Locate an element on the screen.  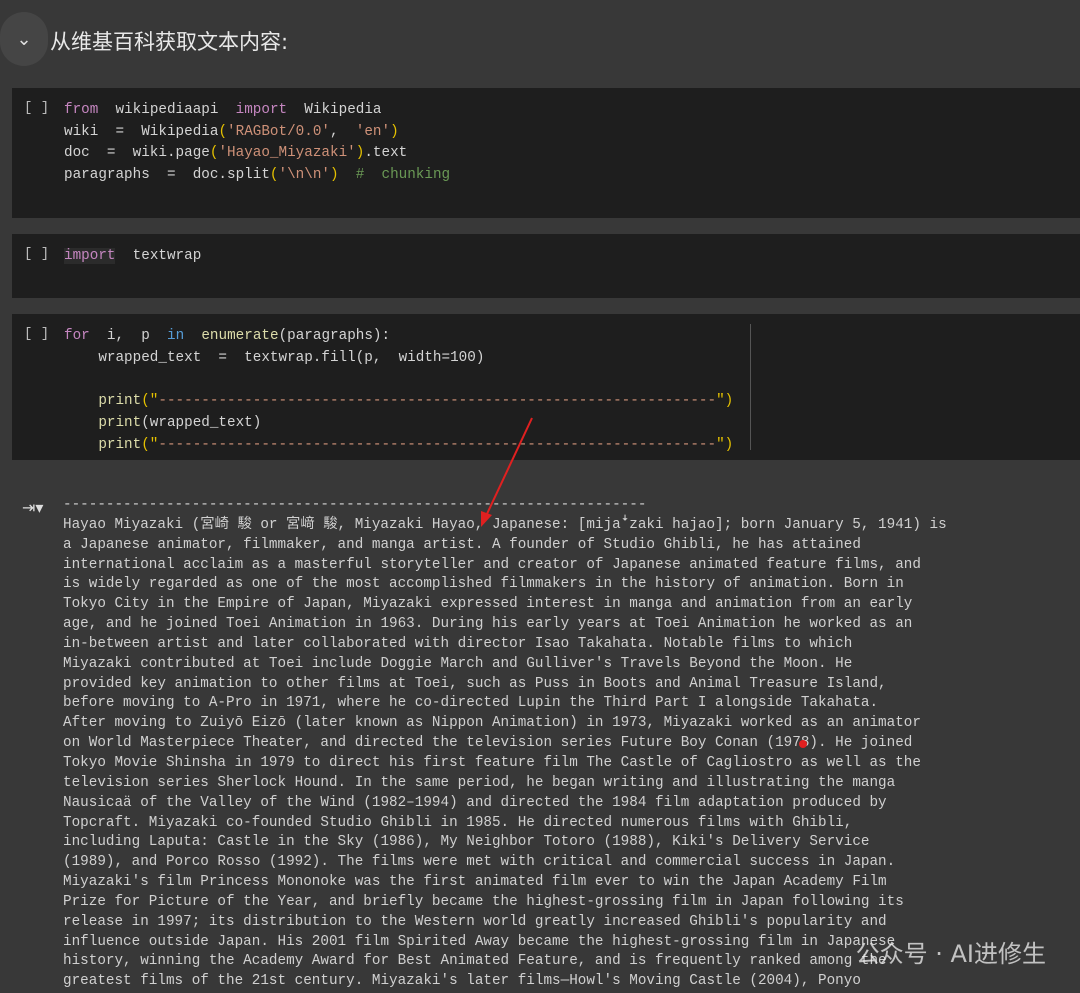
annotation-layer is located at coordinates (644, 582).